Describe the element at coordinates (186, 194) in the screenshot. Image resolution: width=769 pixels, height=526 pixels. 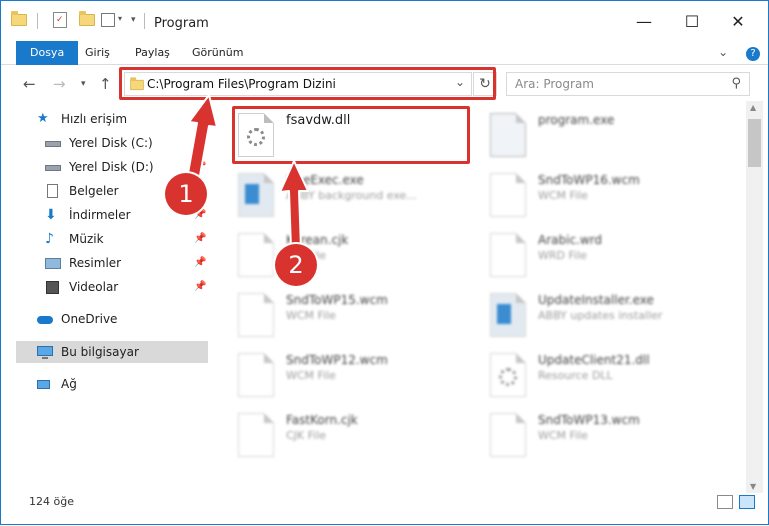
I see `step-badge-1: 1` at that location.